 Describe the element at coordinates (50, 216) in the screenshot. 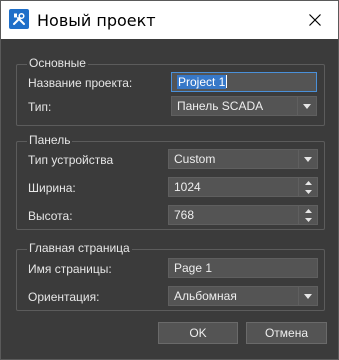

I see `height-label: Высота:` at that location.